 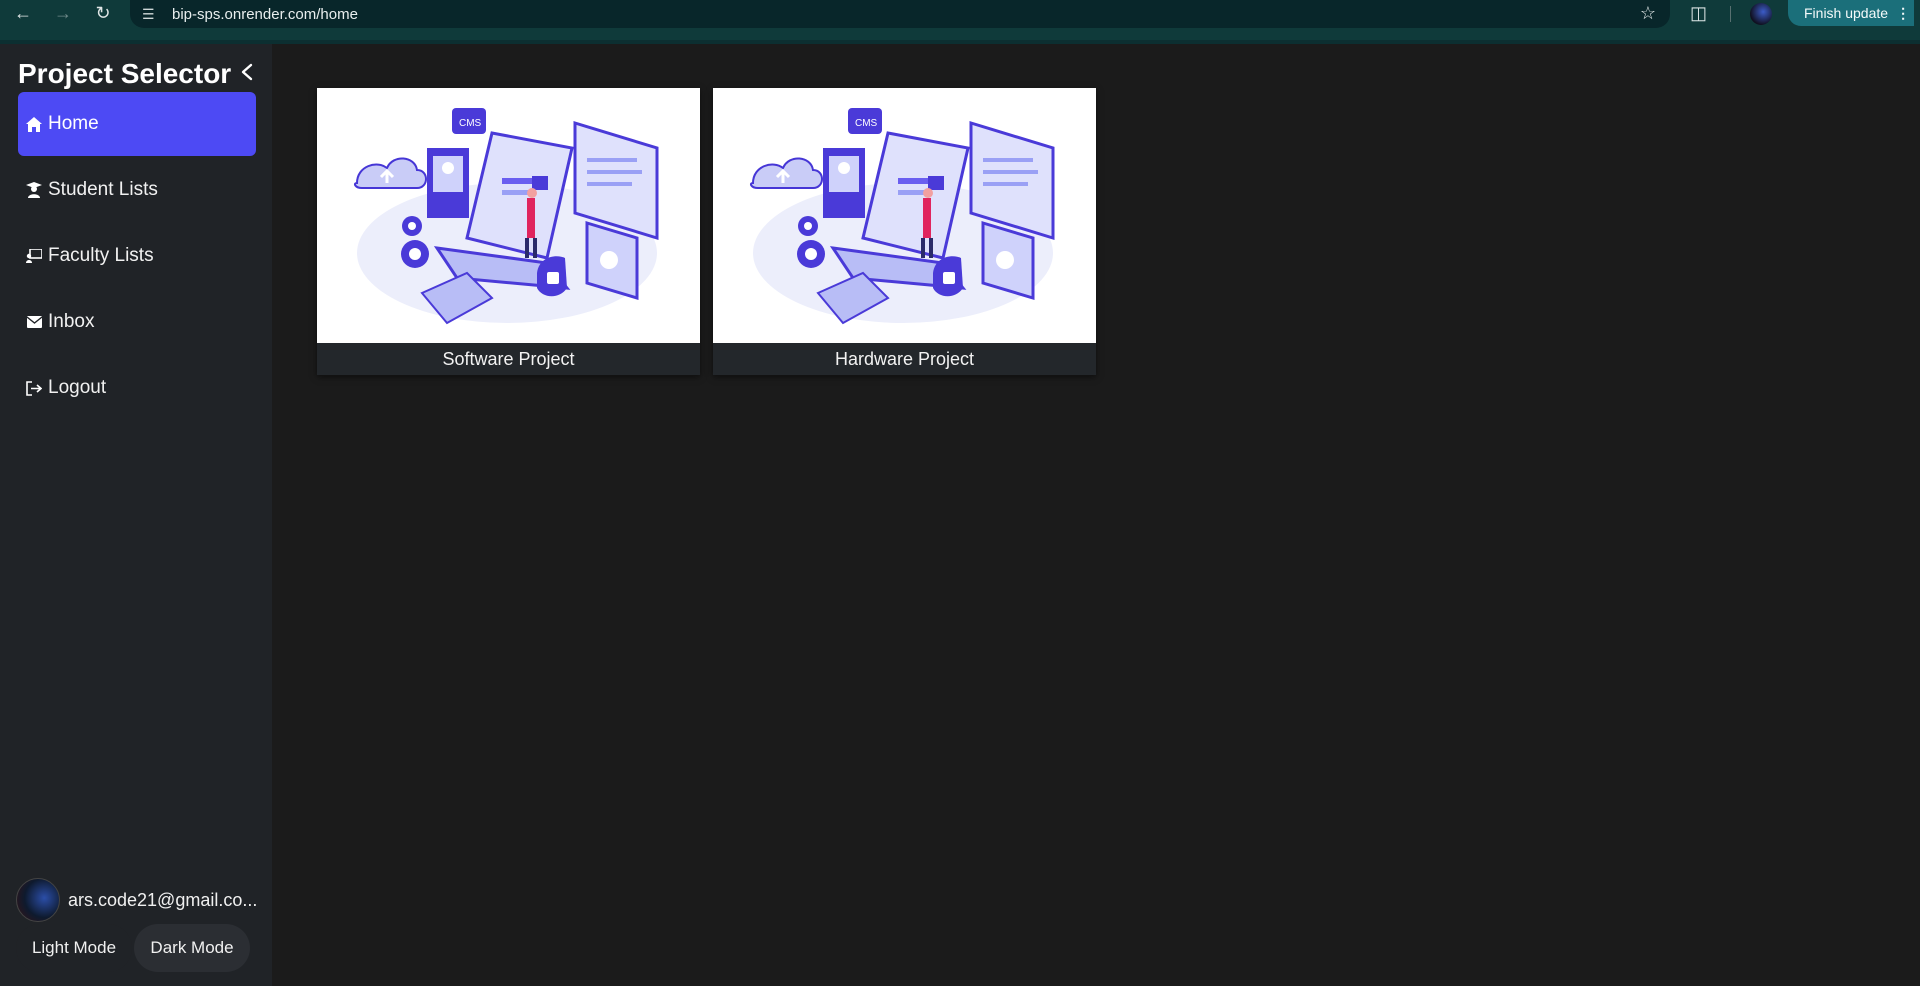 I want to click on faculty-icon, so click(x=34, y=256).